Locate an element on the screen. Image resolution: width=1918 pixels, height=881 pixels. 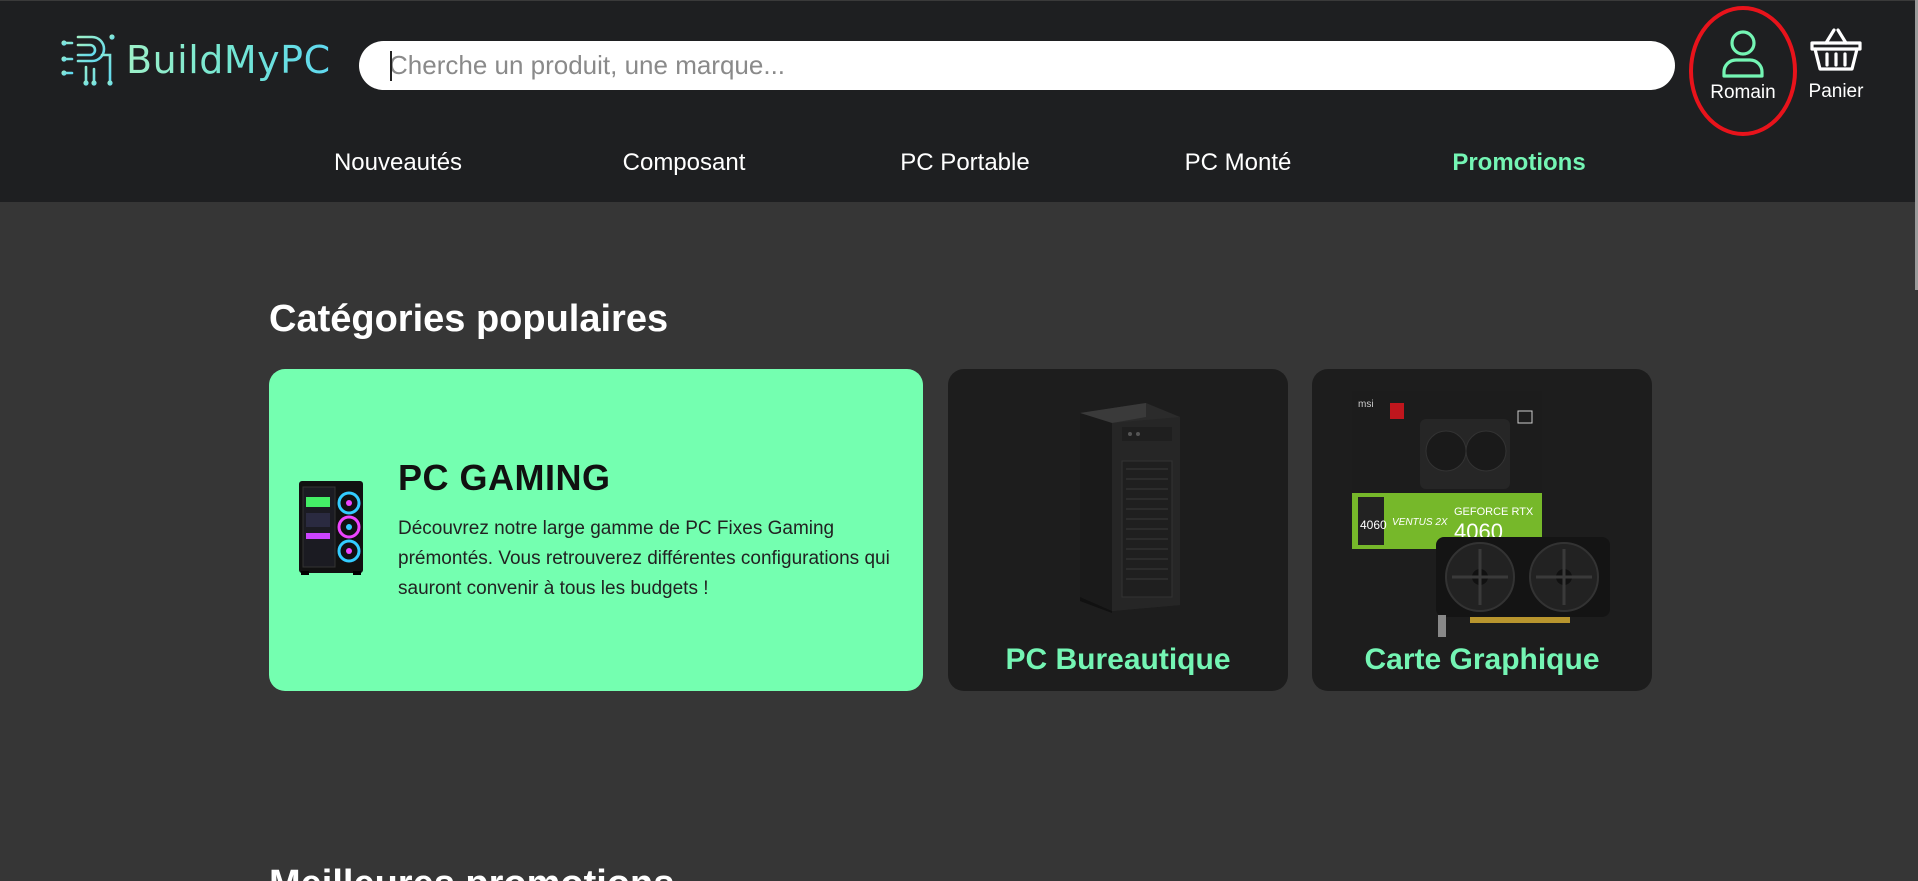
nav-item-composant: Composant is located at coordinates (684, 163).